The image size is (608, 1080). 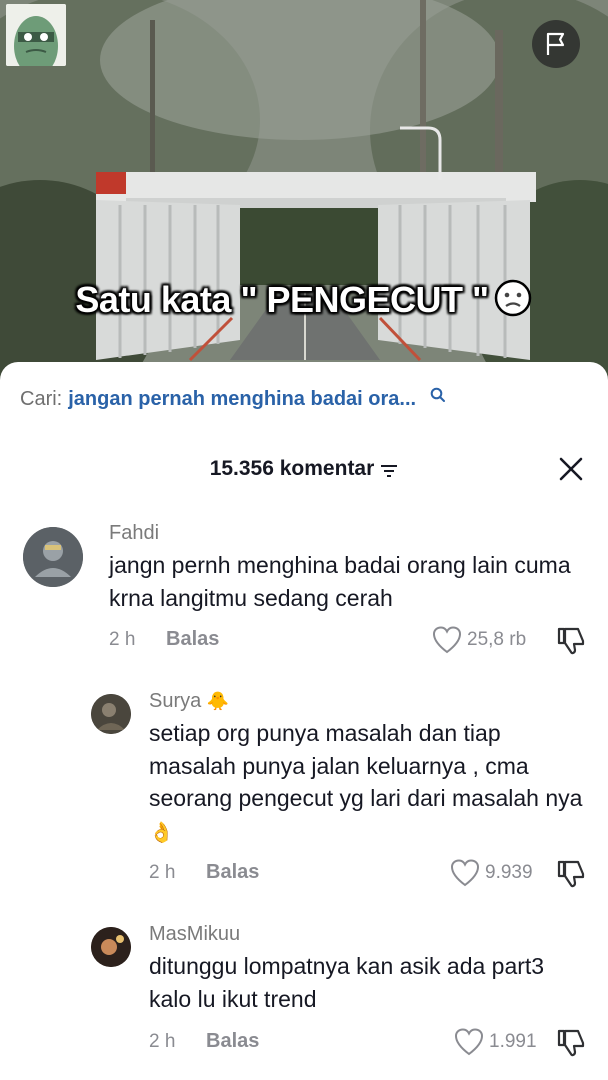 I want to click on comments-header: 15.356 komentar, so click(x=304, y=469).